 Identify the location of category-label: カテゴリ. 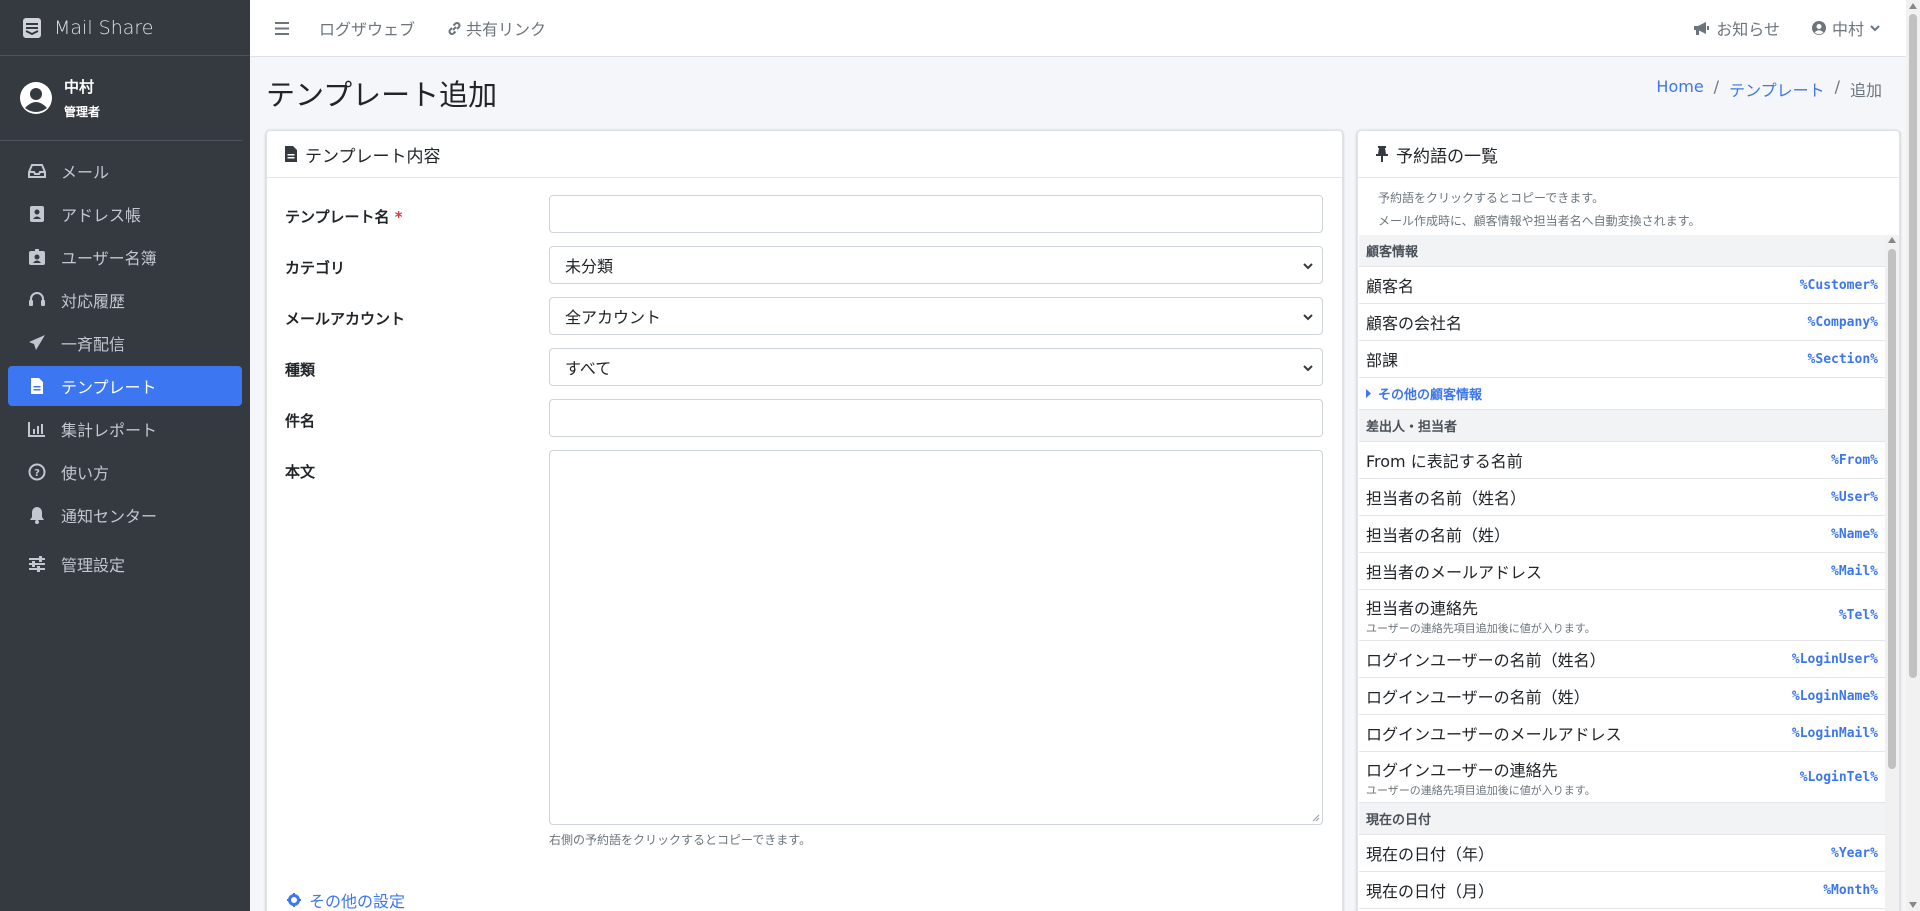
(315, 268).